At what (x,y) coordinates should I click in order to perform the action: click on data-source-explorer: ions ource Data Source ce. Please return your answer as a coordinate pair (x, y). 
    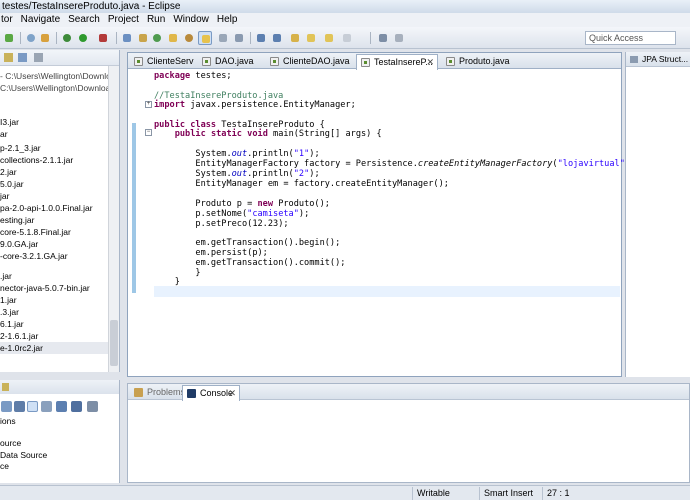
    Looking at the image, I should click on (60, 431).